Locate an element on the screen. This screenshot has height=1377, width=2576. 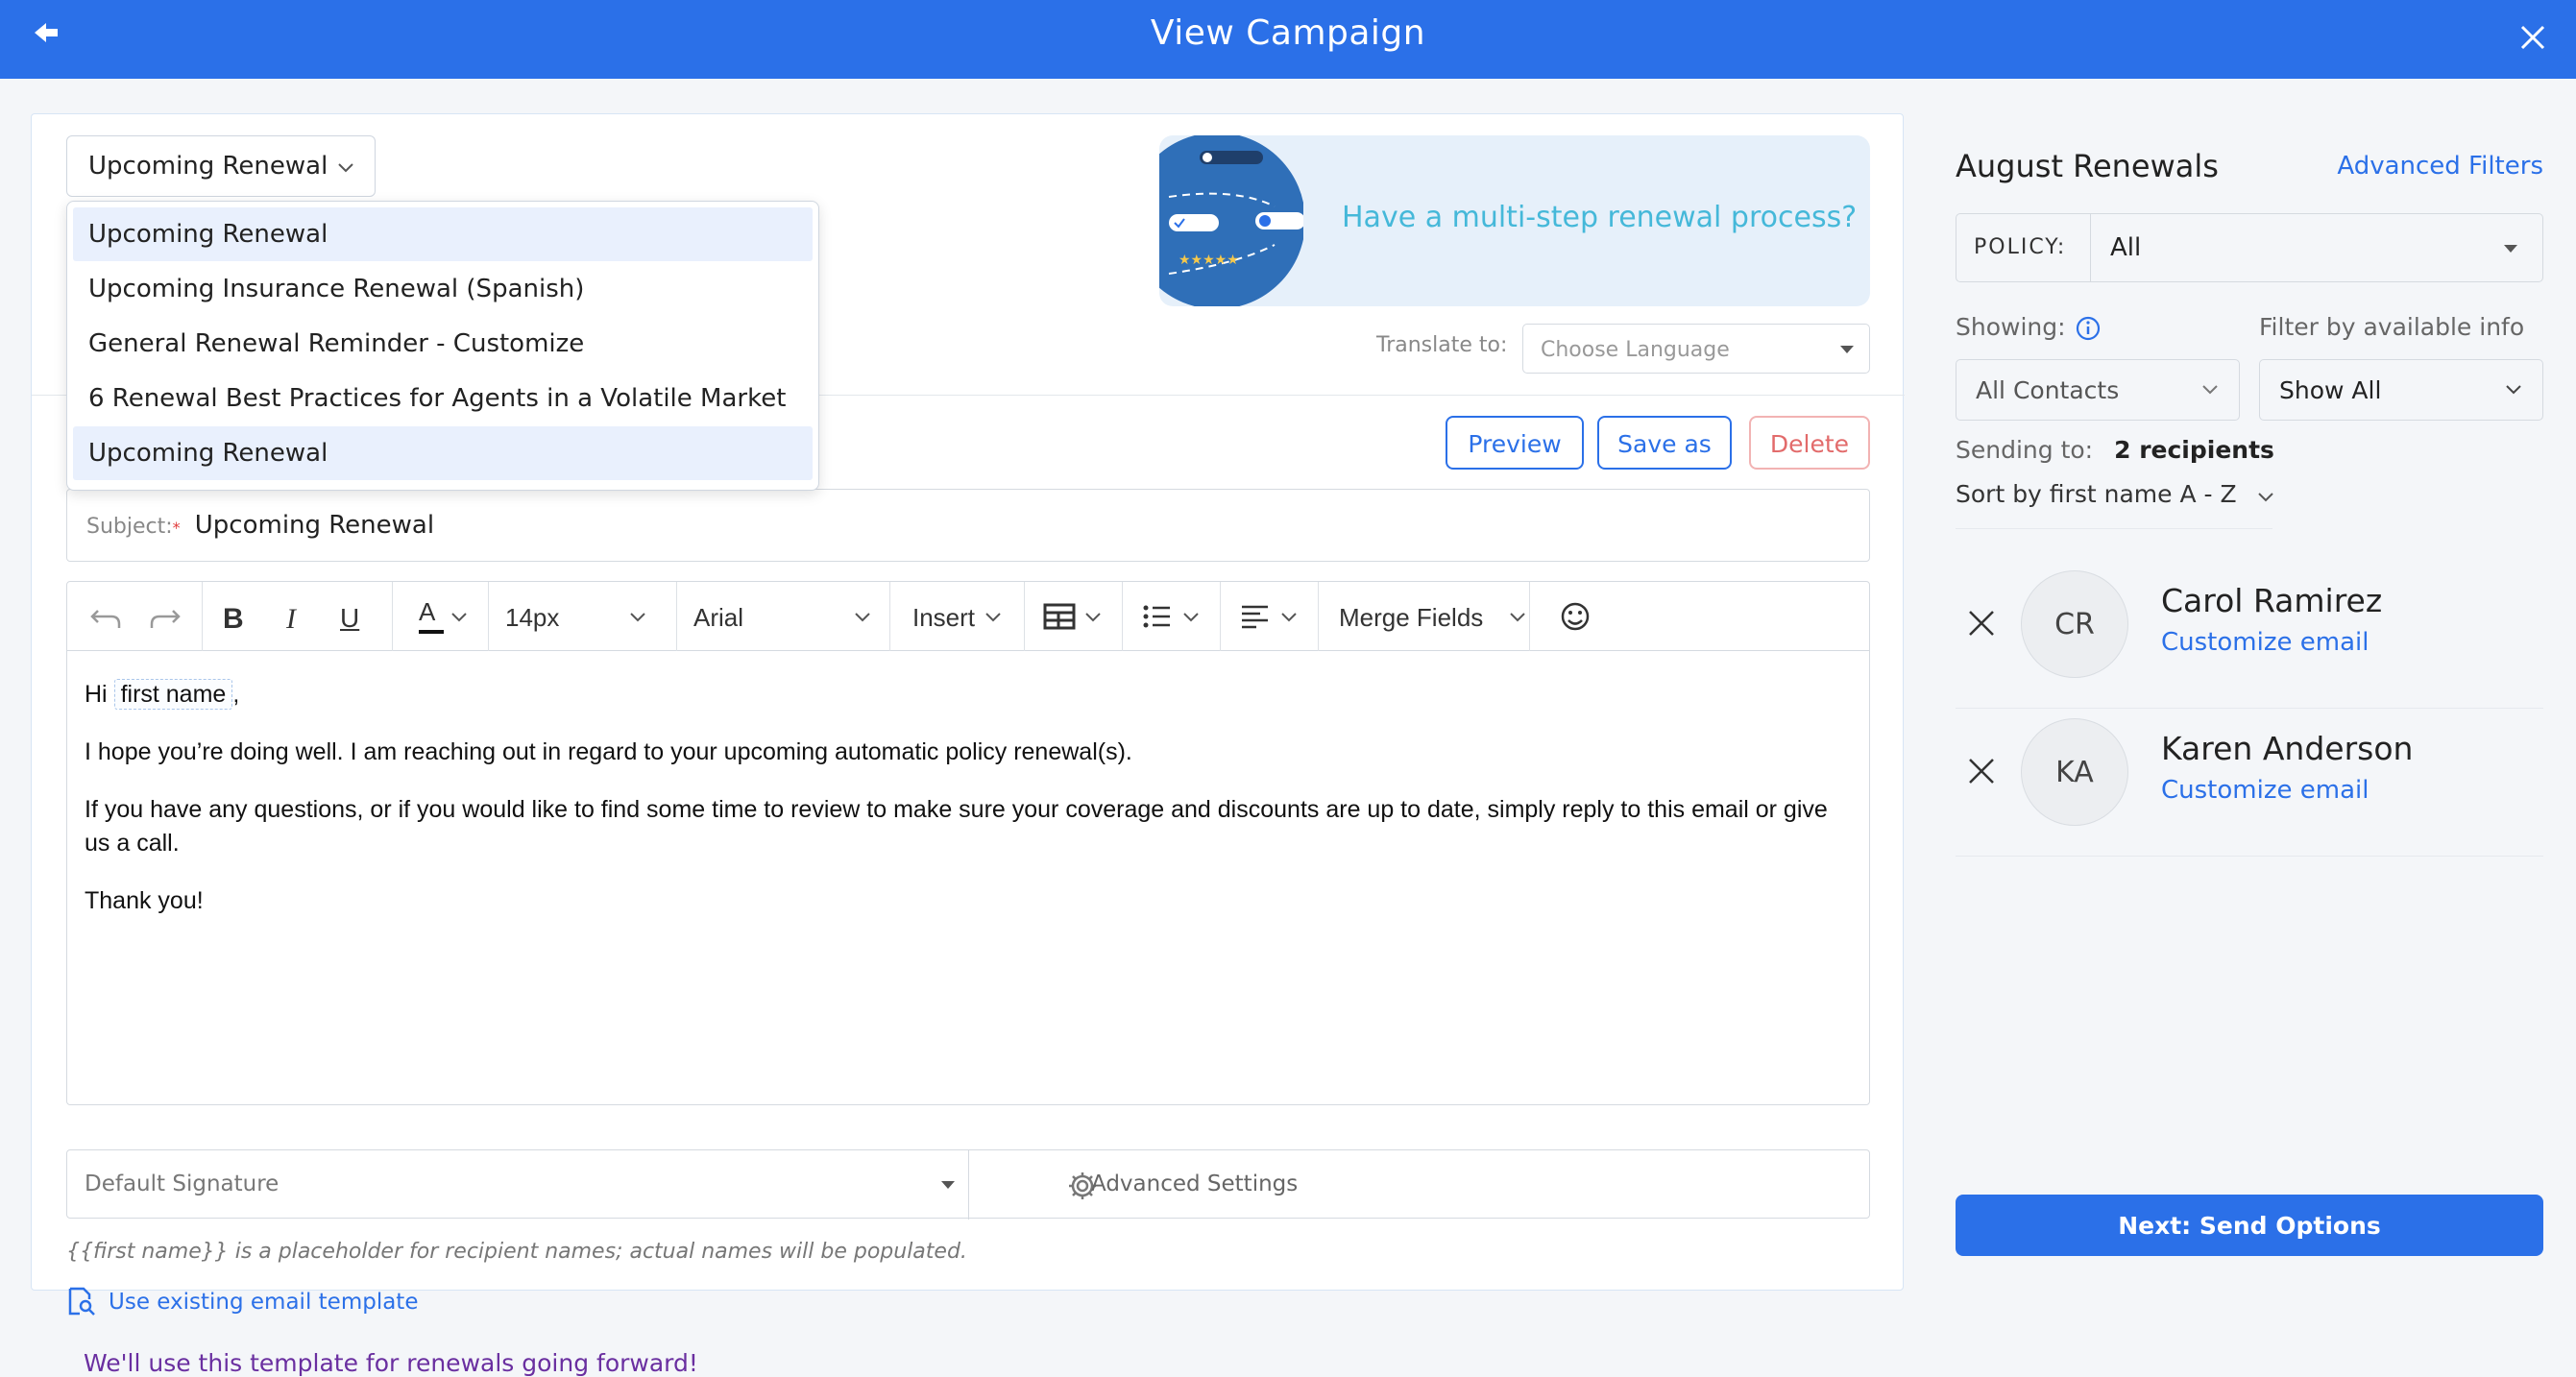
greeting-line: Hi first name, is located at coordinates (964, 695).